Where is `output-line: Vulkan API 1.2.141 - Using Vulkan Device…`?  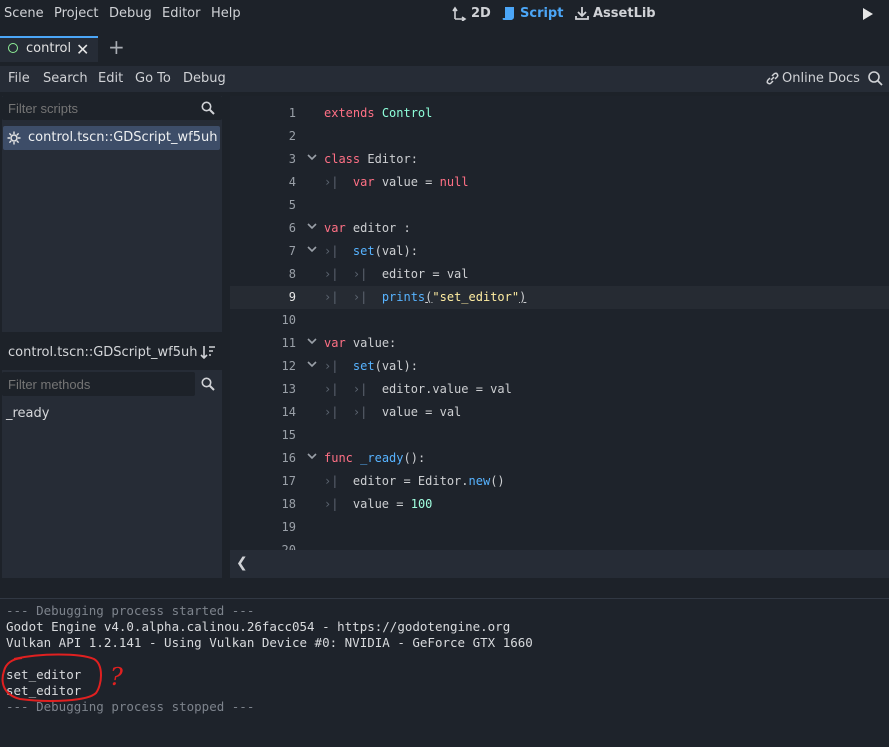
output-line: Vulkan API 1.2.141 - Using Vulkan Device… is located at coordinates (269, 642).